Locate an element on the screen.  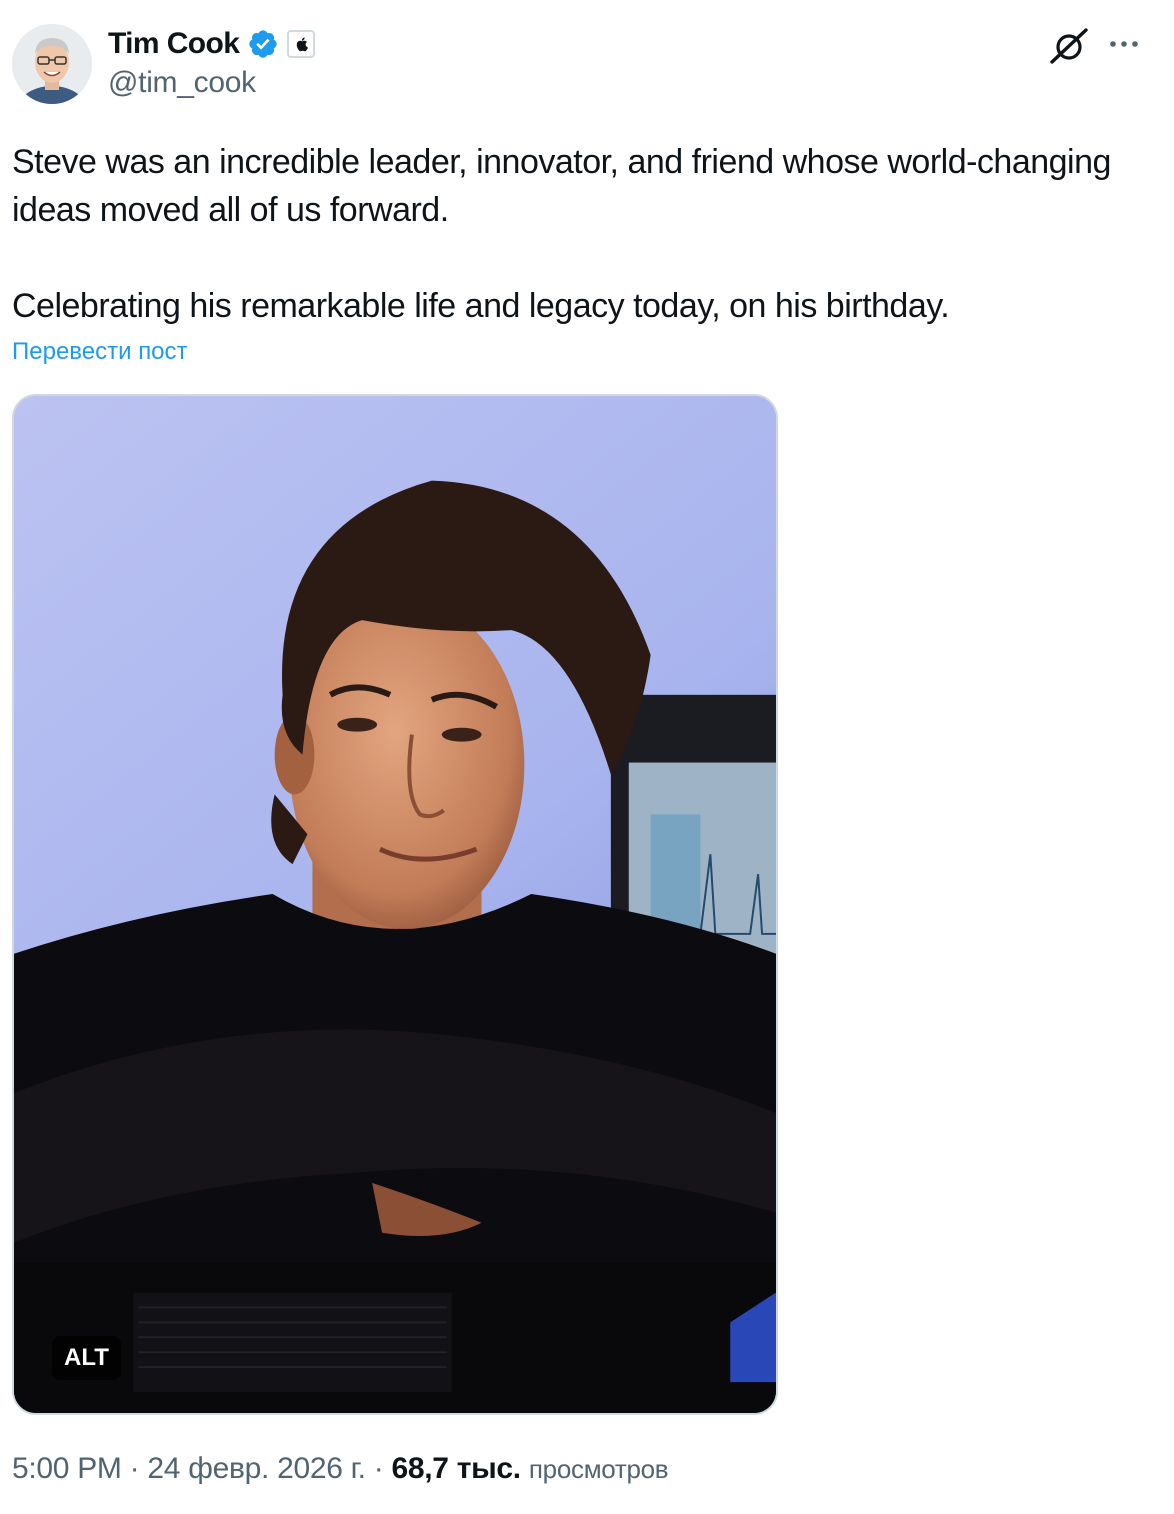
author-name-row: Tim Cook is located at coordinates (212, 44).